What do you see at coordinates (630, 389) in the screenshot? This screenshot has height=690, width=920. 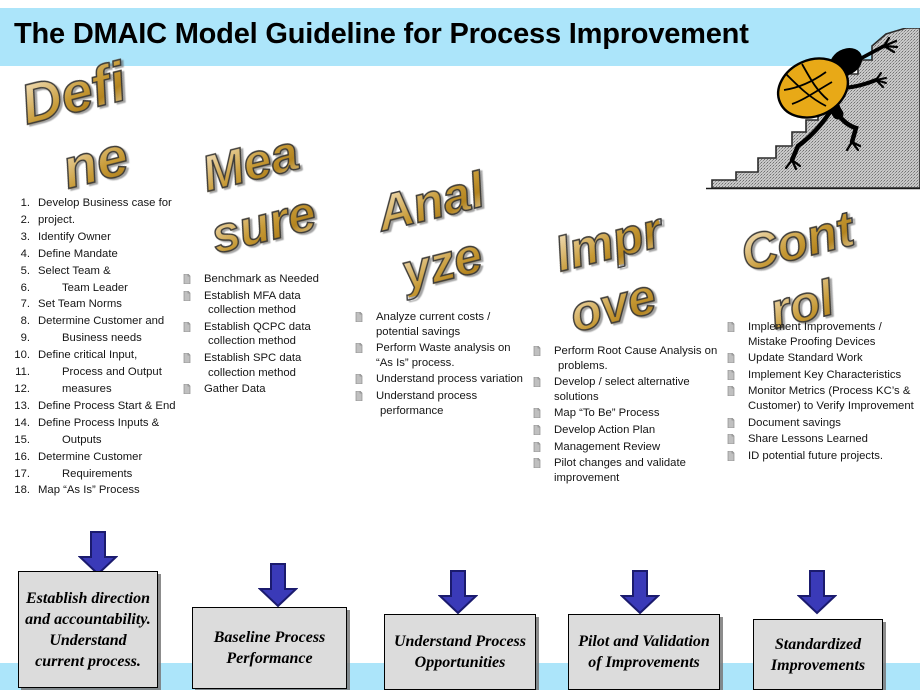 I see `list-item: Develop / select alternative solutions` at bounding box center [630, 389].